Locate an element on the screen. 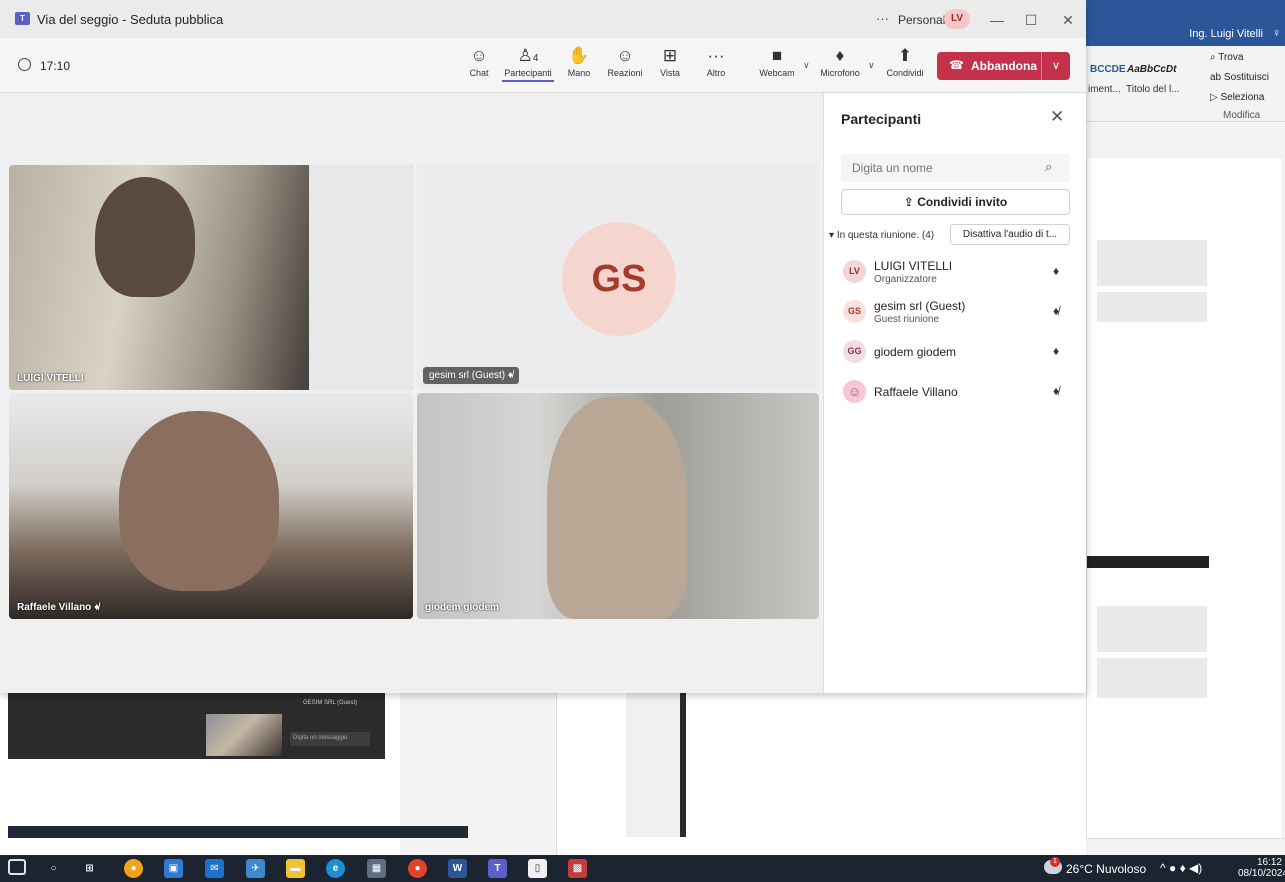 This screenshot has height=882, width=1285. style-preview-2: AaBbCcDt is located at coordinates (1151, 69).